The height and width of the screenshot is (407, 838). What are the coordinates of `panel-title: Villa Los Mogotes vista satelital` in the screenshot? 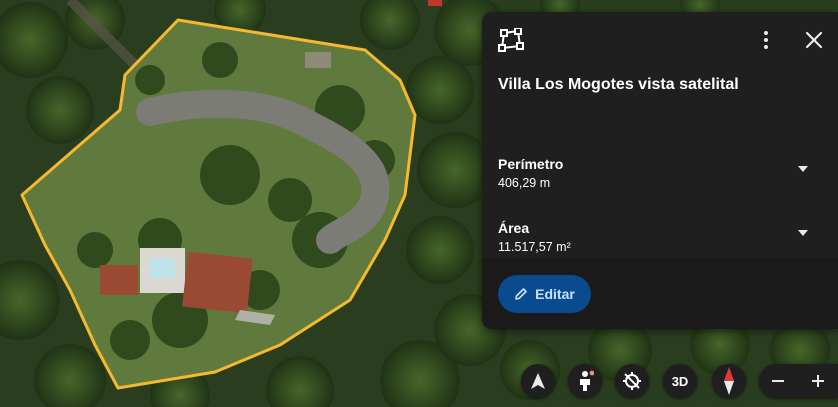 It's located at (618, 84).